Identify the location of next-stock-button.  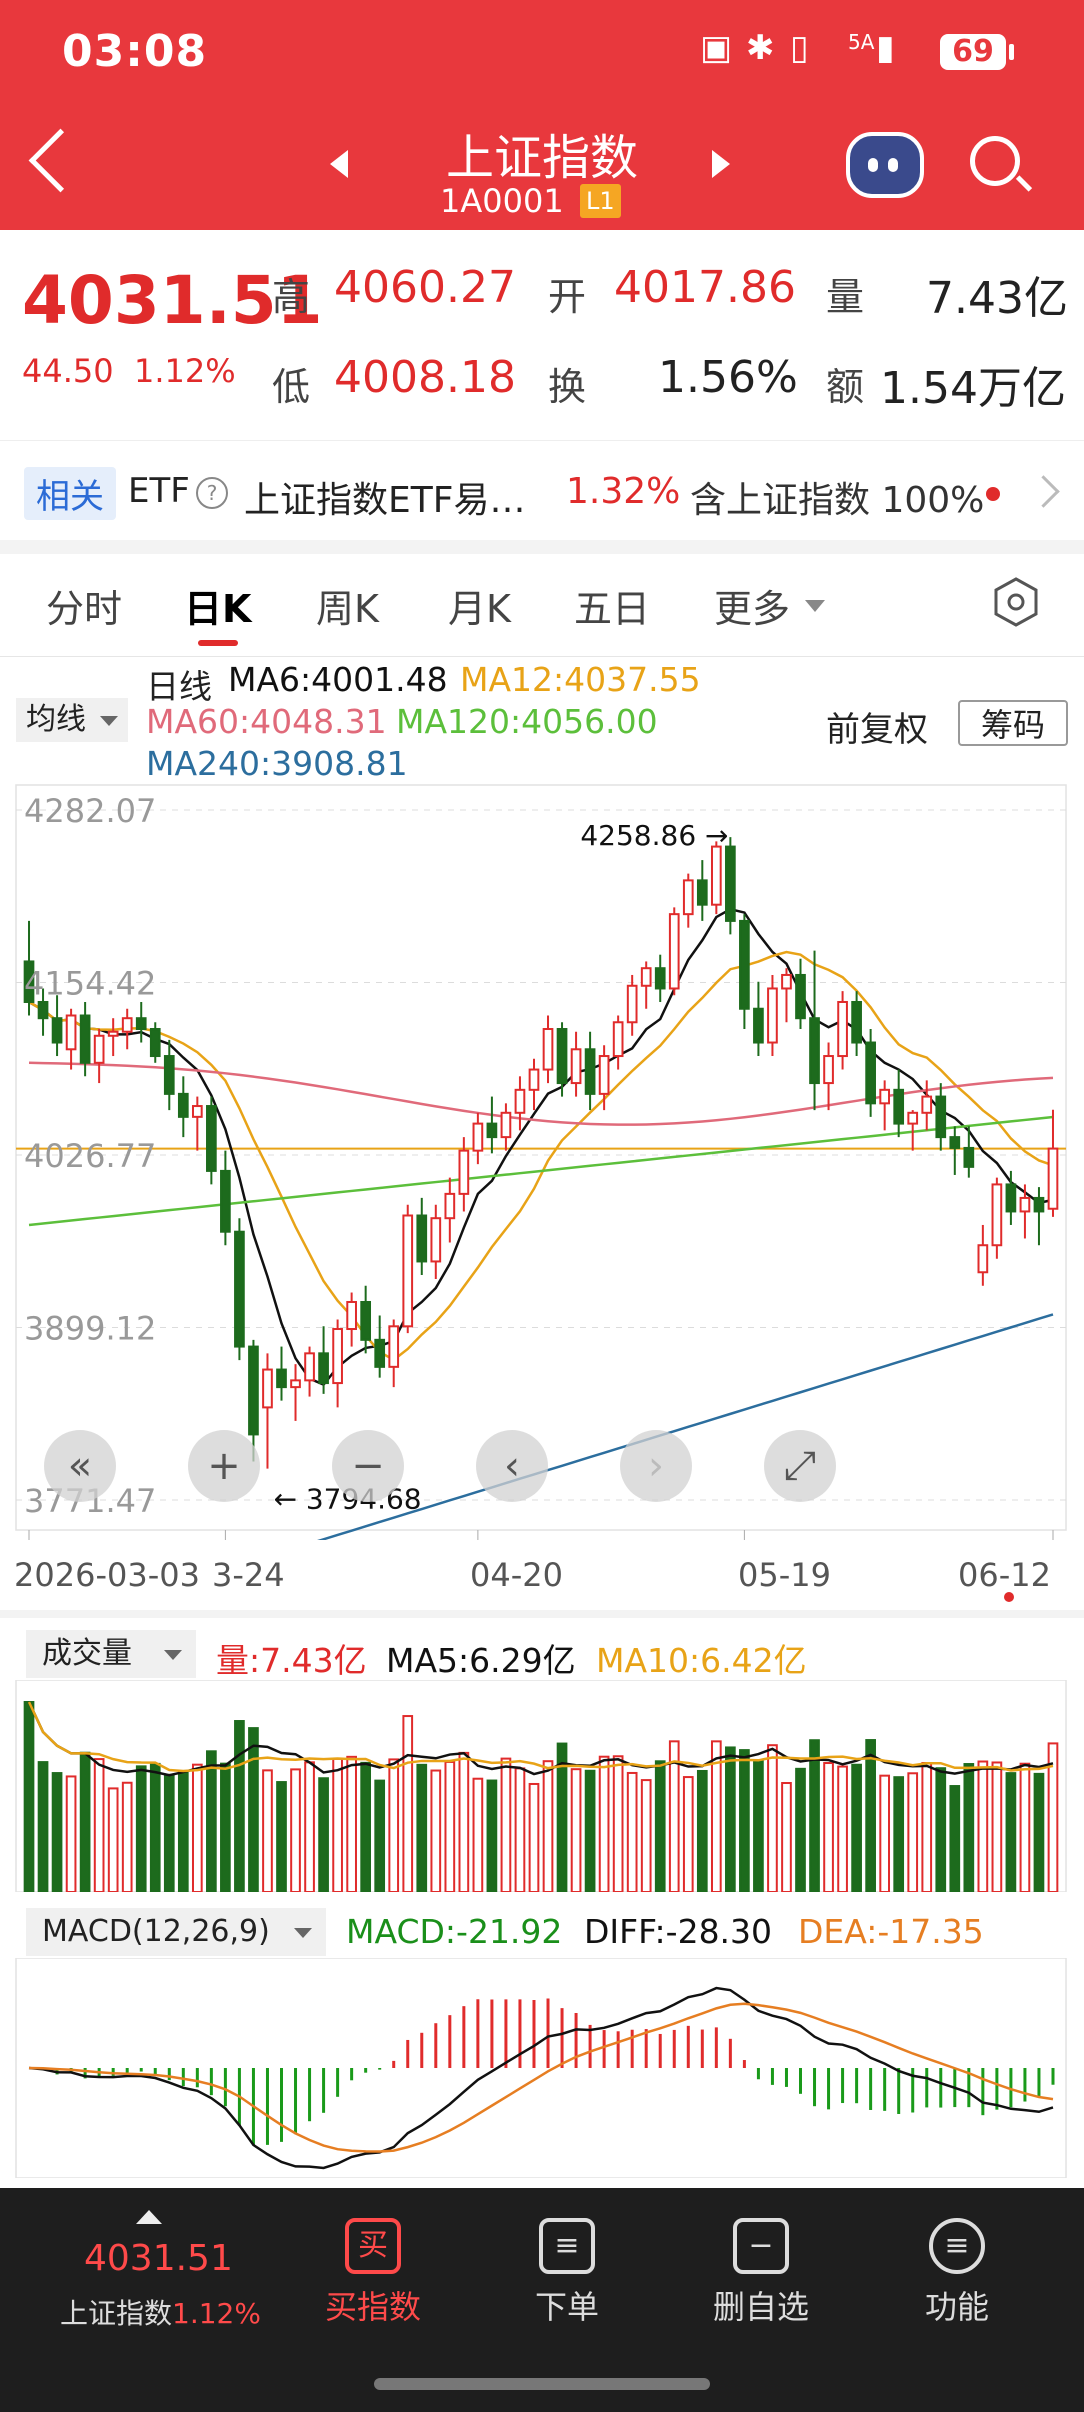
(721, 164).